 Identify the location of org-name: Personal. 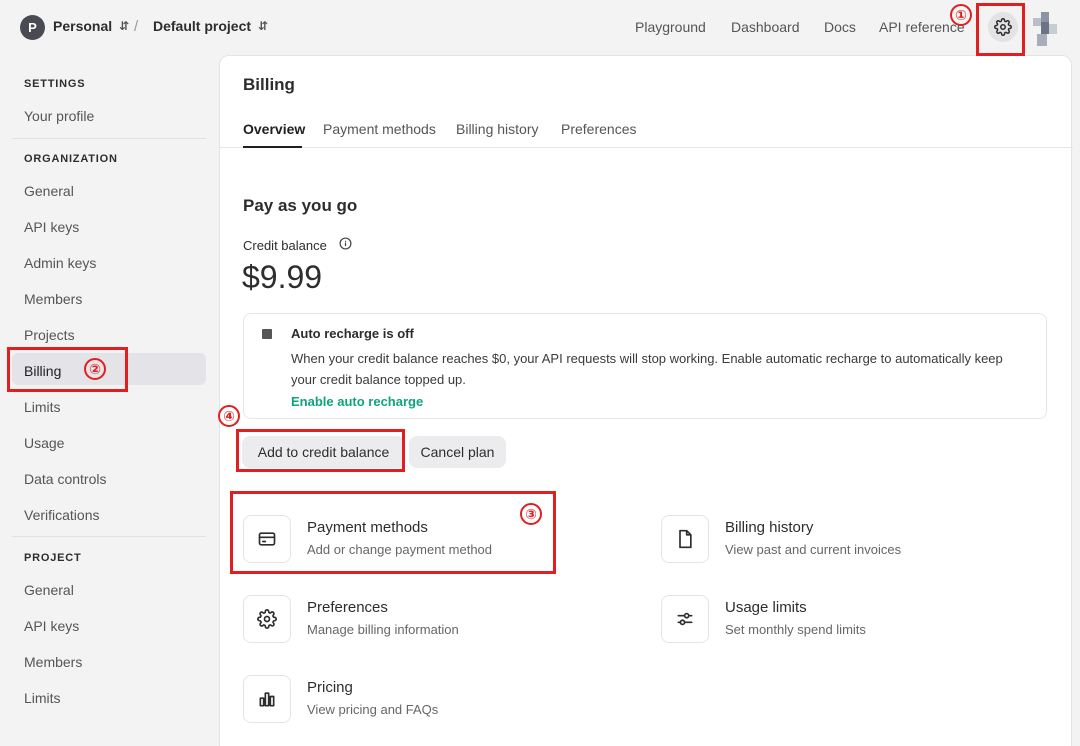
(83, 26).